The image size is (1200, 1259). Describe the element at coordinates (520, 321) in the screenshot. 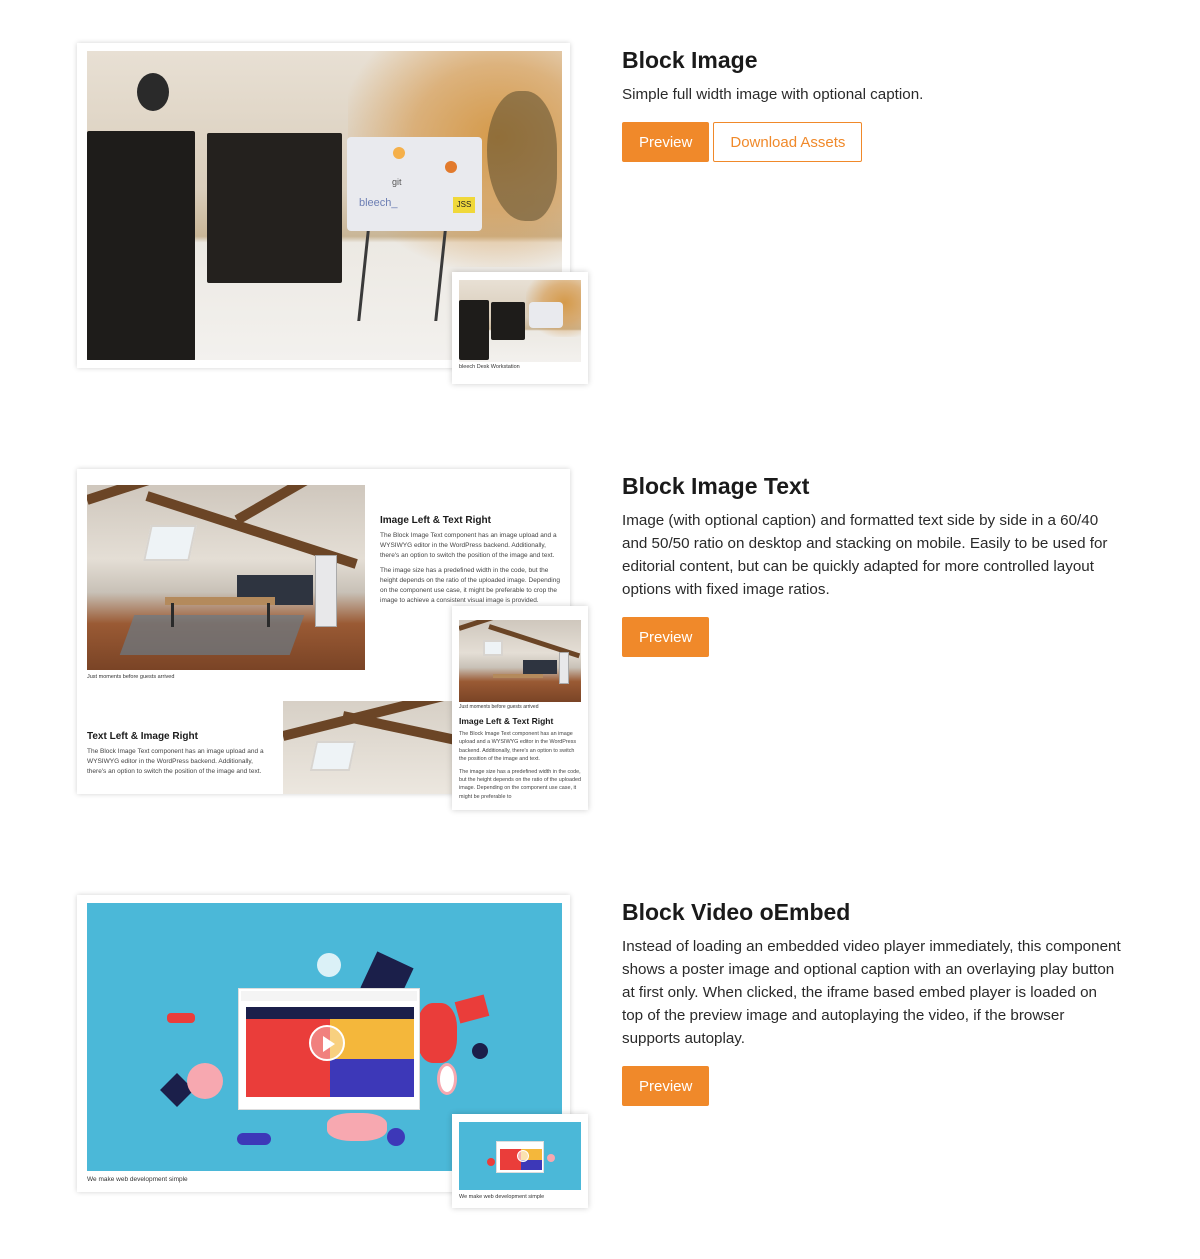

I see `office-photo-small` at that location.